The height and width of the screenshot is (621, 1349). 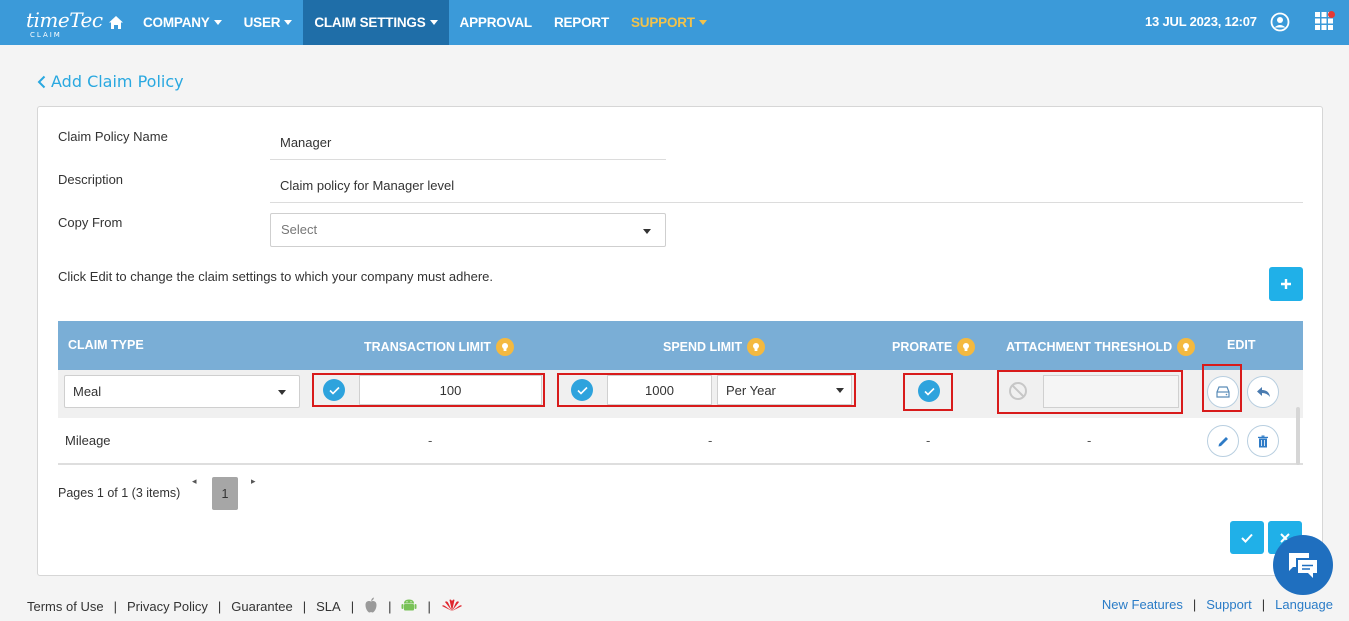 What do you see at coordinates (299, 229) in the screenshot?
I see `copy-from-placeholder: Select` at bounding box center [299, 229].